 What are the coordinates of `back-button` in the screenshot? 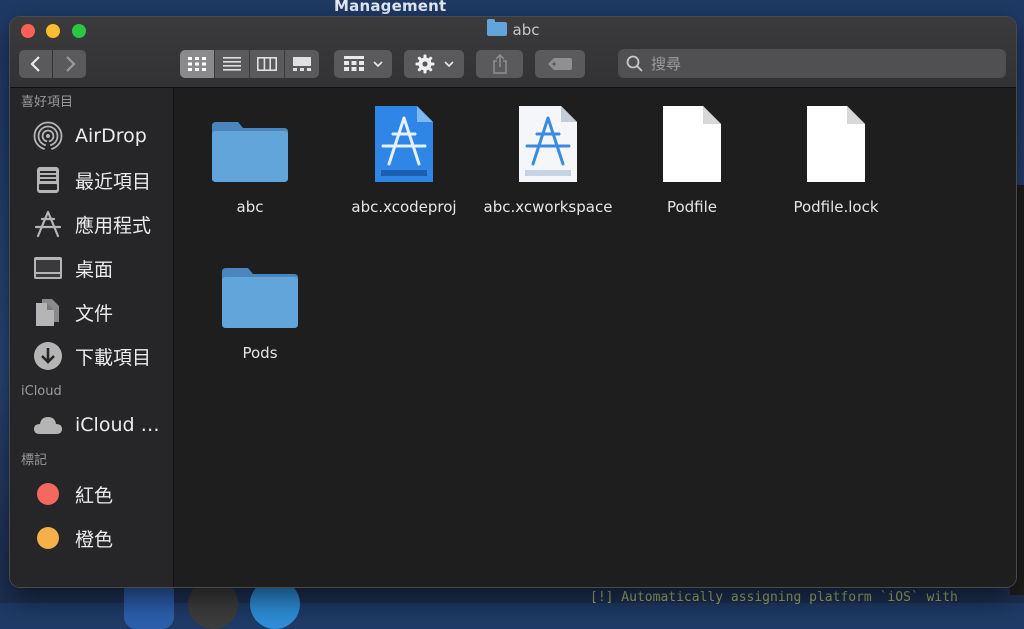 It's located at (35, 64).